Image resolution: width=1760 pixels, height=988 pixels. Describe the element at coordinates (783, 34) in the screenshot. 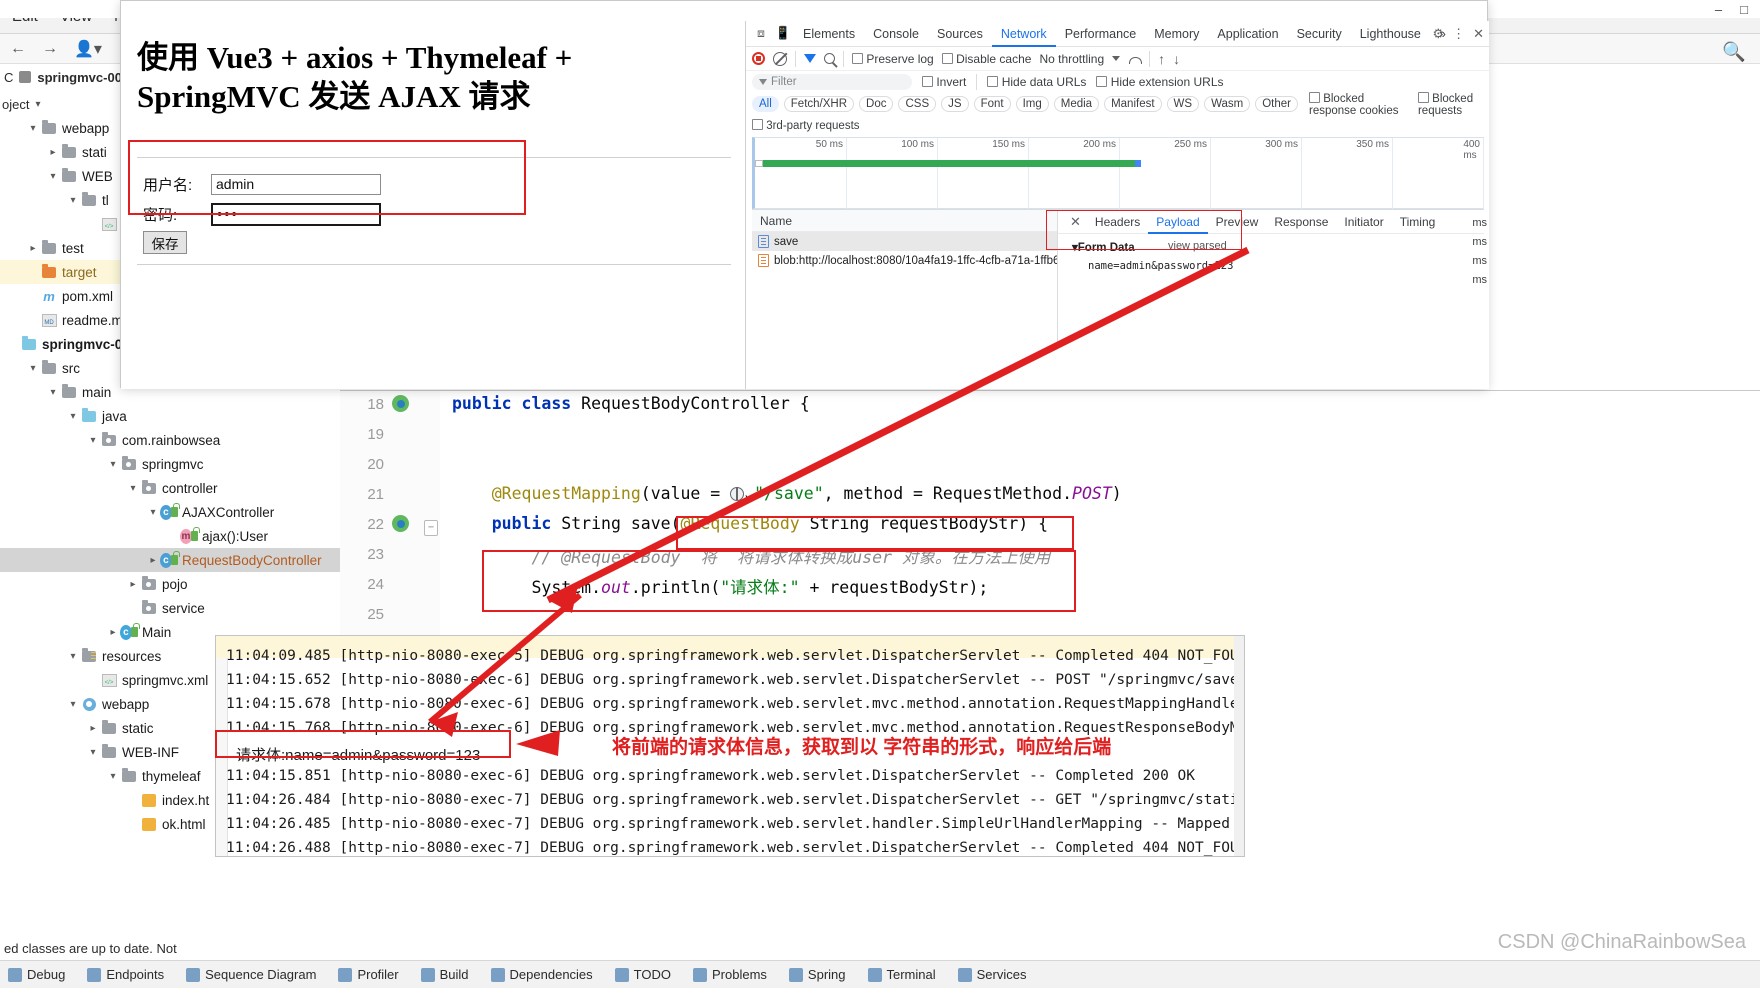

I see `device-toolbar-icon: 📱` at that location.